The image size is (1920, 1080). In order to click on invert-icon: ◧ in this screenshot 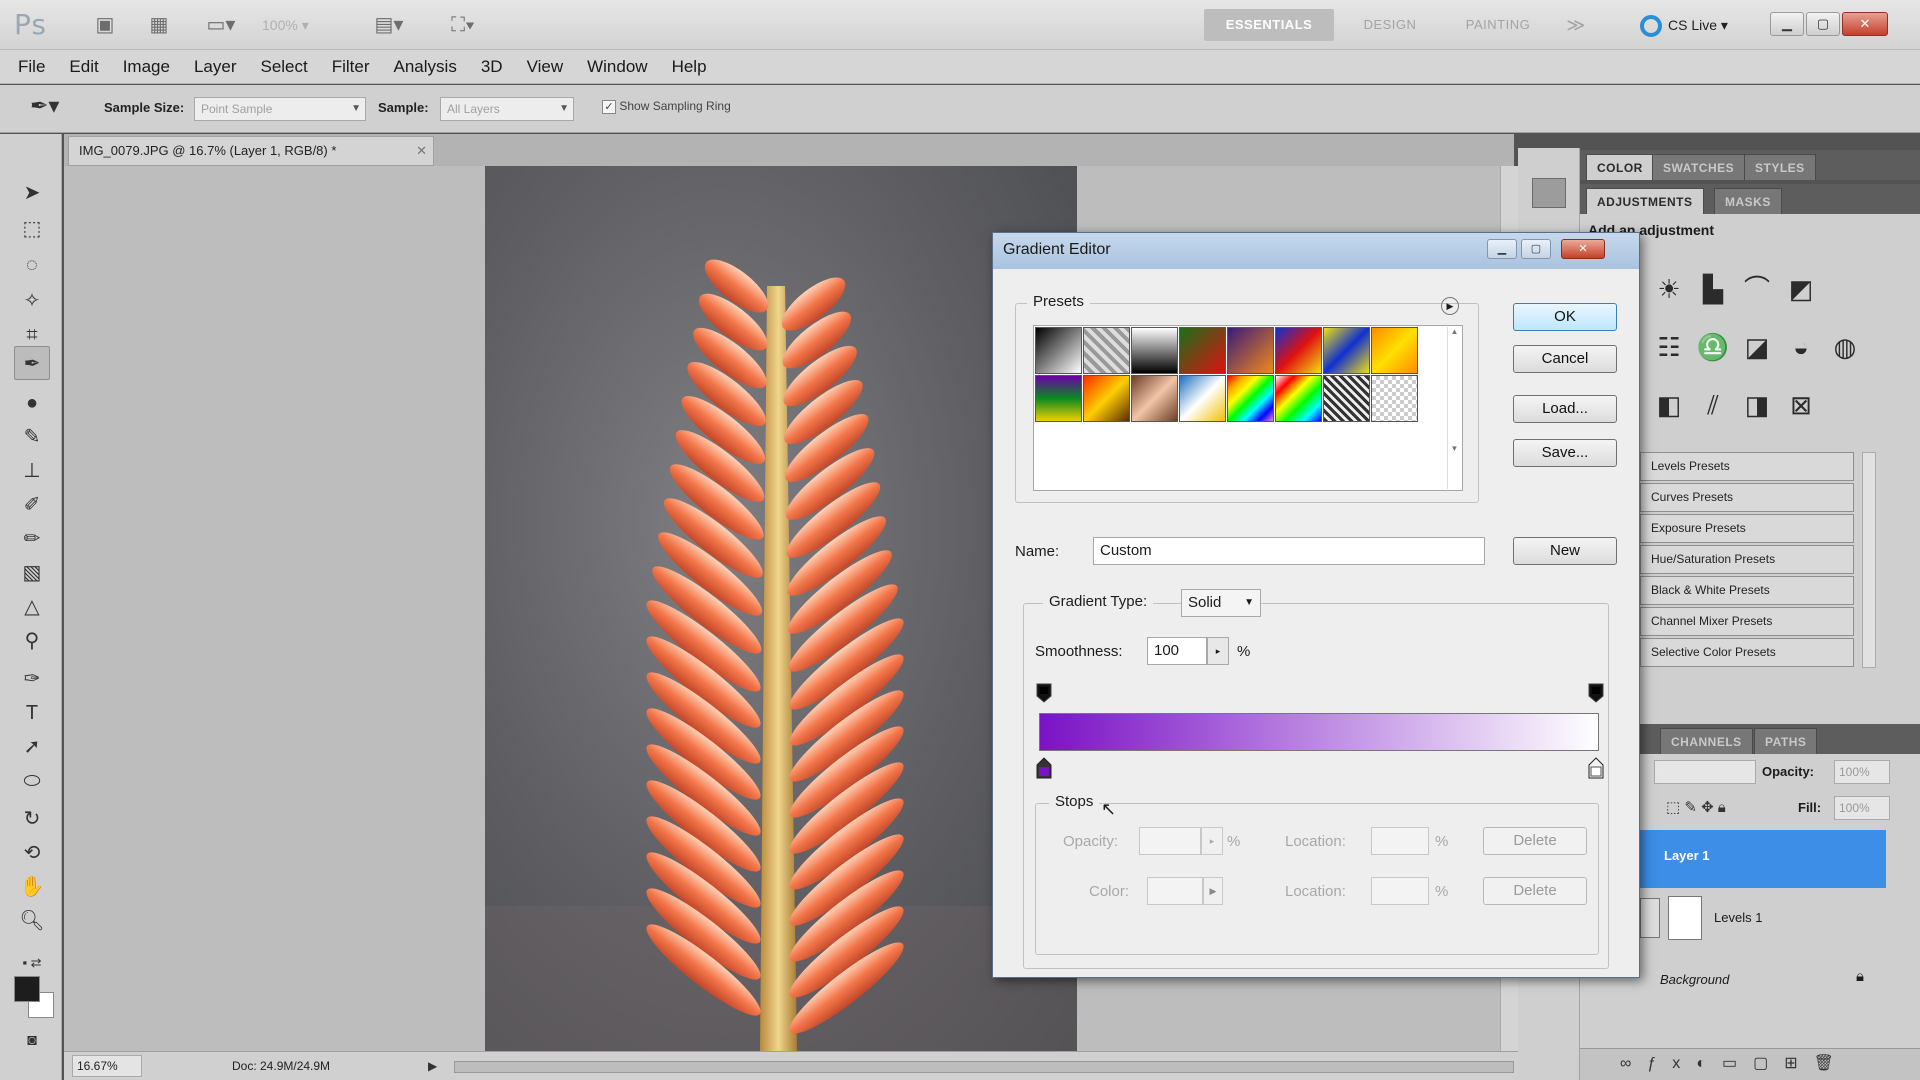, I will do `click(1669, 405)`.